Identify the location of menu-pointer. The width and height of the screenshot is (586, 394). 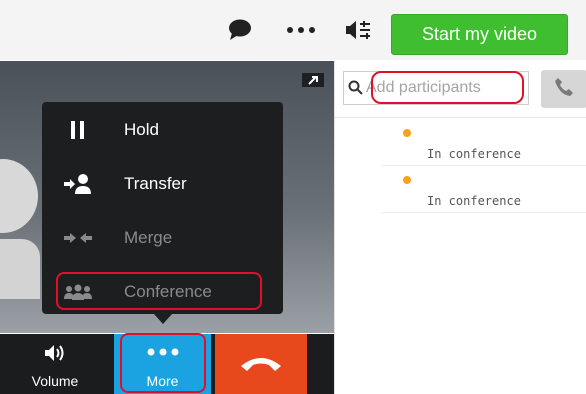
(163, 319).